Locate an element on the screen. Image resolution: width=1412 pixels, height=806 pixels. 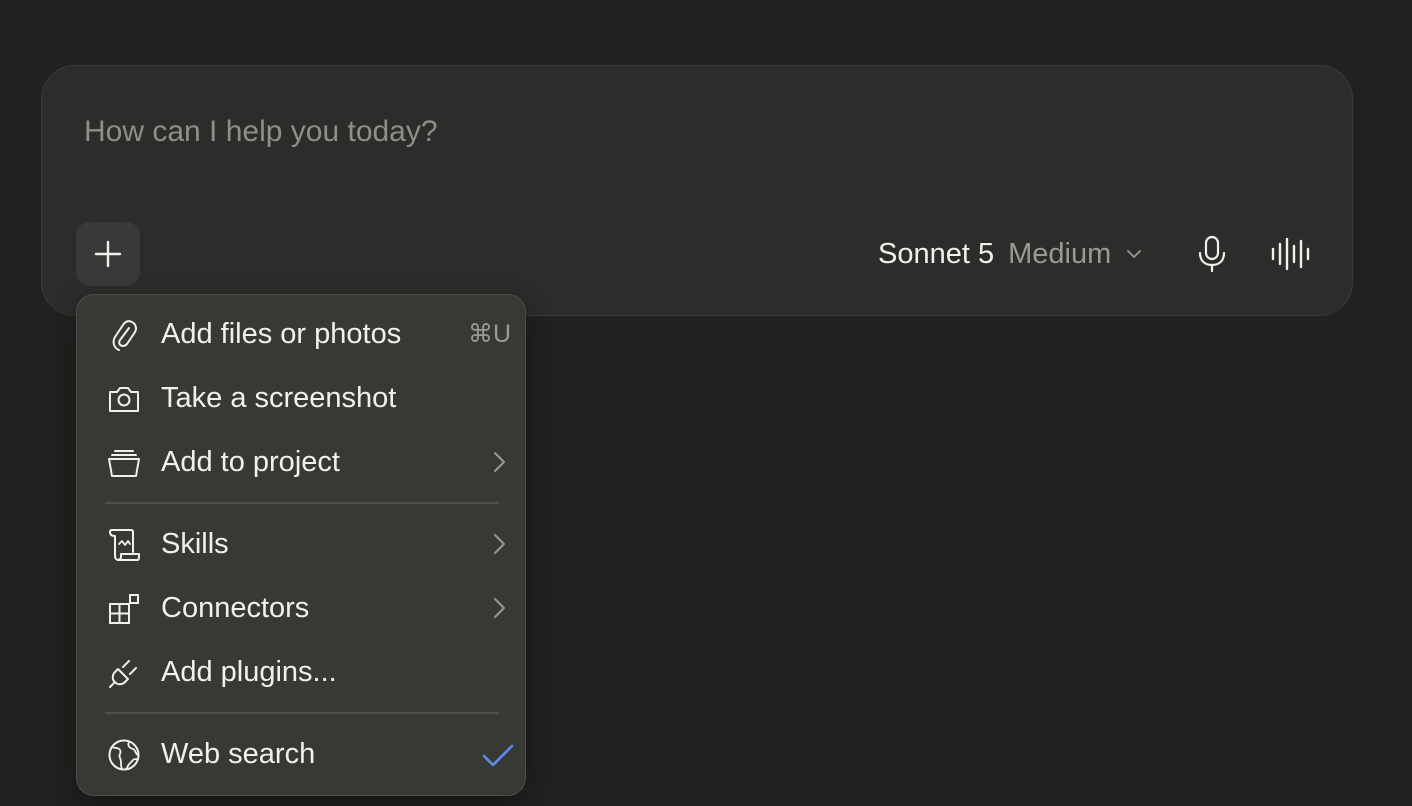
menu-item-skills: Skills is located at coordinates (301, 544).